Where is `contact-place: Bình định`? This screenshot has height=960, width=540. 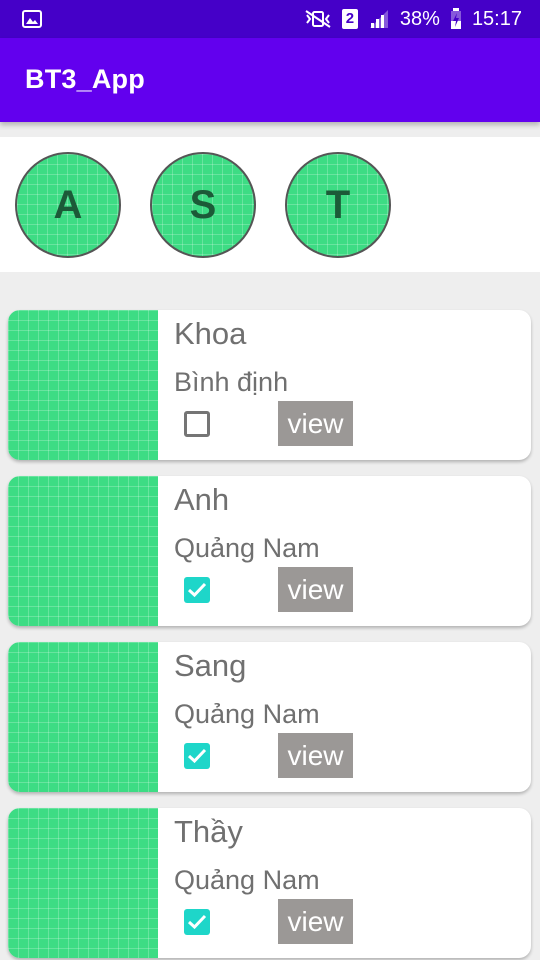
contact-place: Bình định is located at coordinates (231, 382).